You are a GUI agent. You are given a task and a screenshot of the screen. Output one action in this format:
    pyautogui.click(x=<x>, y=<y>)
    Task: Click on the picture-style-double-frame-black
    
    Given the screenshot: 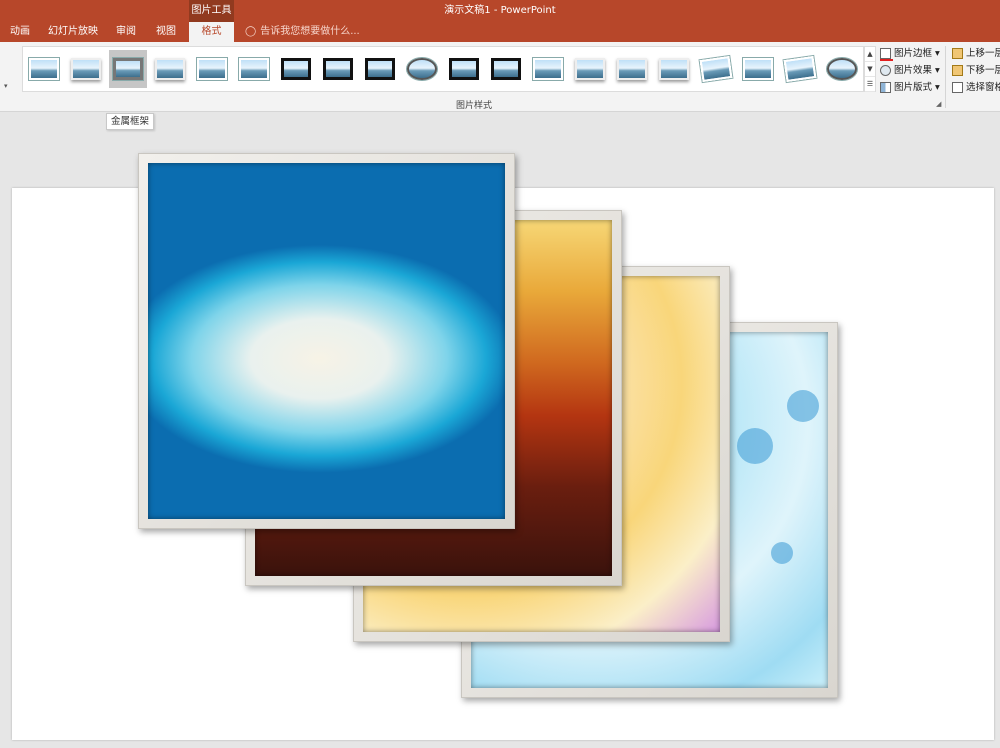 What is the action you would take?
    pyautogui.click(x=296, y=69)
    